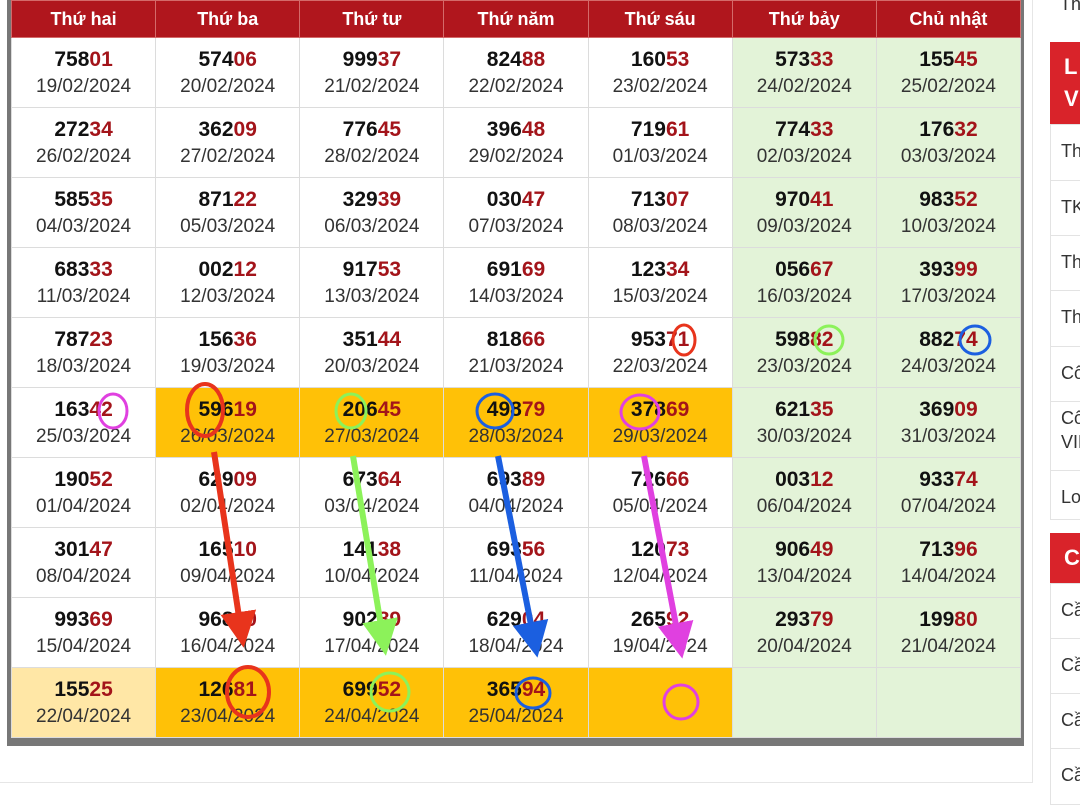  I want to click on result-number: 59619, so click(227, 410).